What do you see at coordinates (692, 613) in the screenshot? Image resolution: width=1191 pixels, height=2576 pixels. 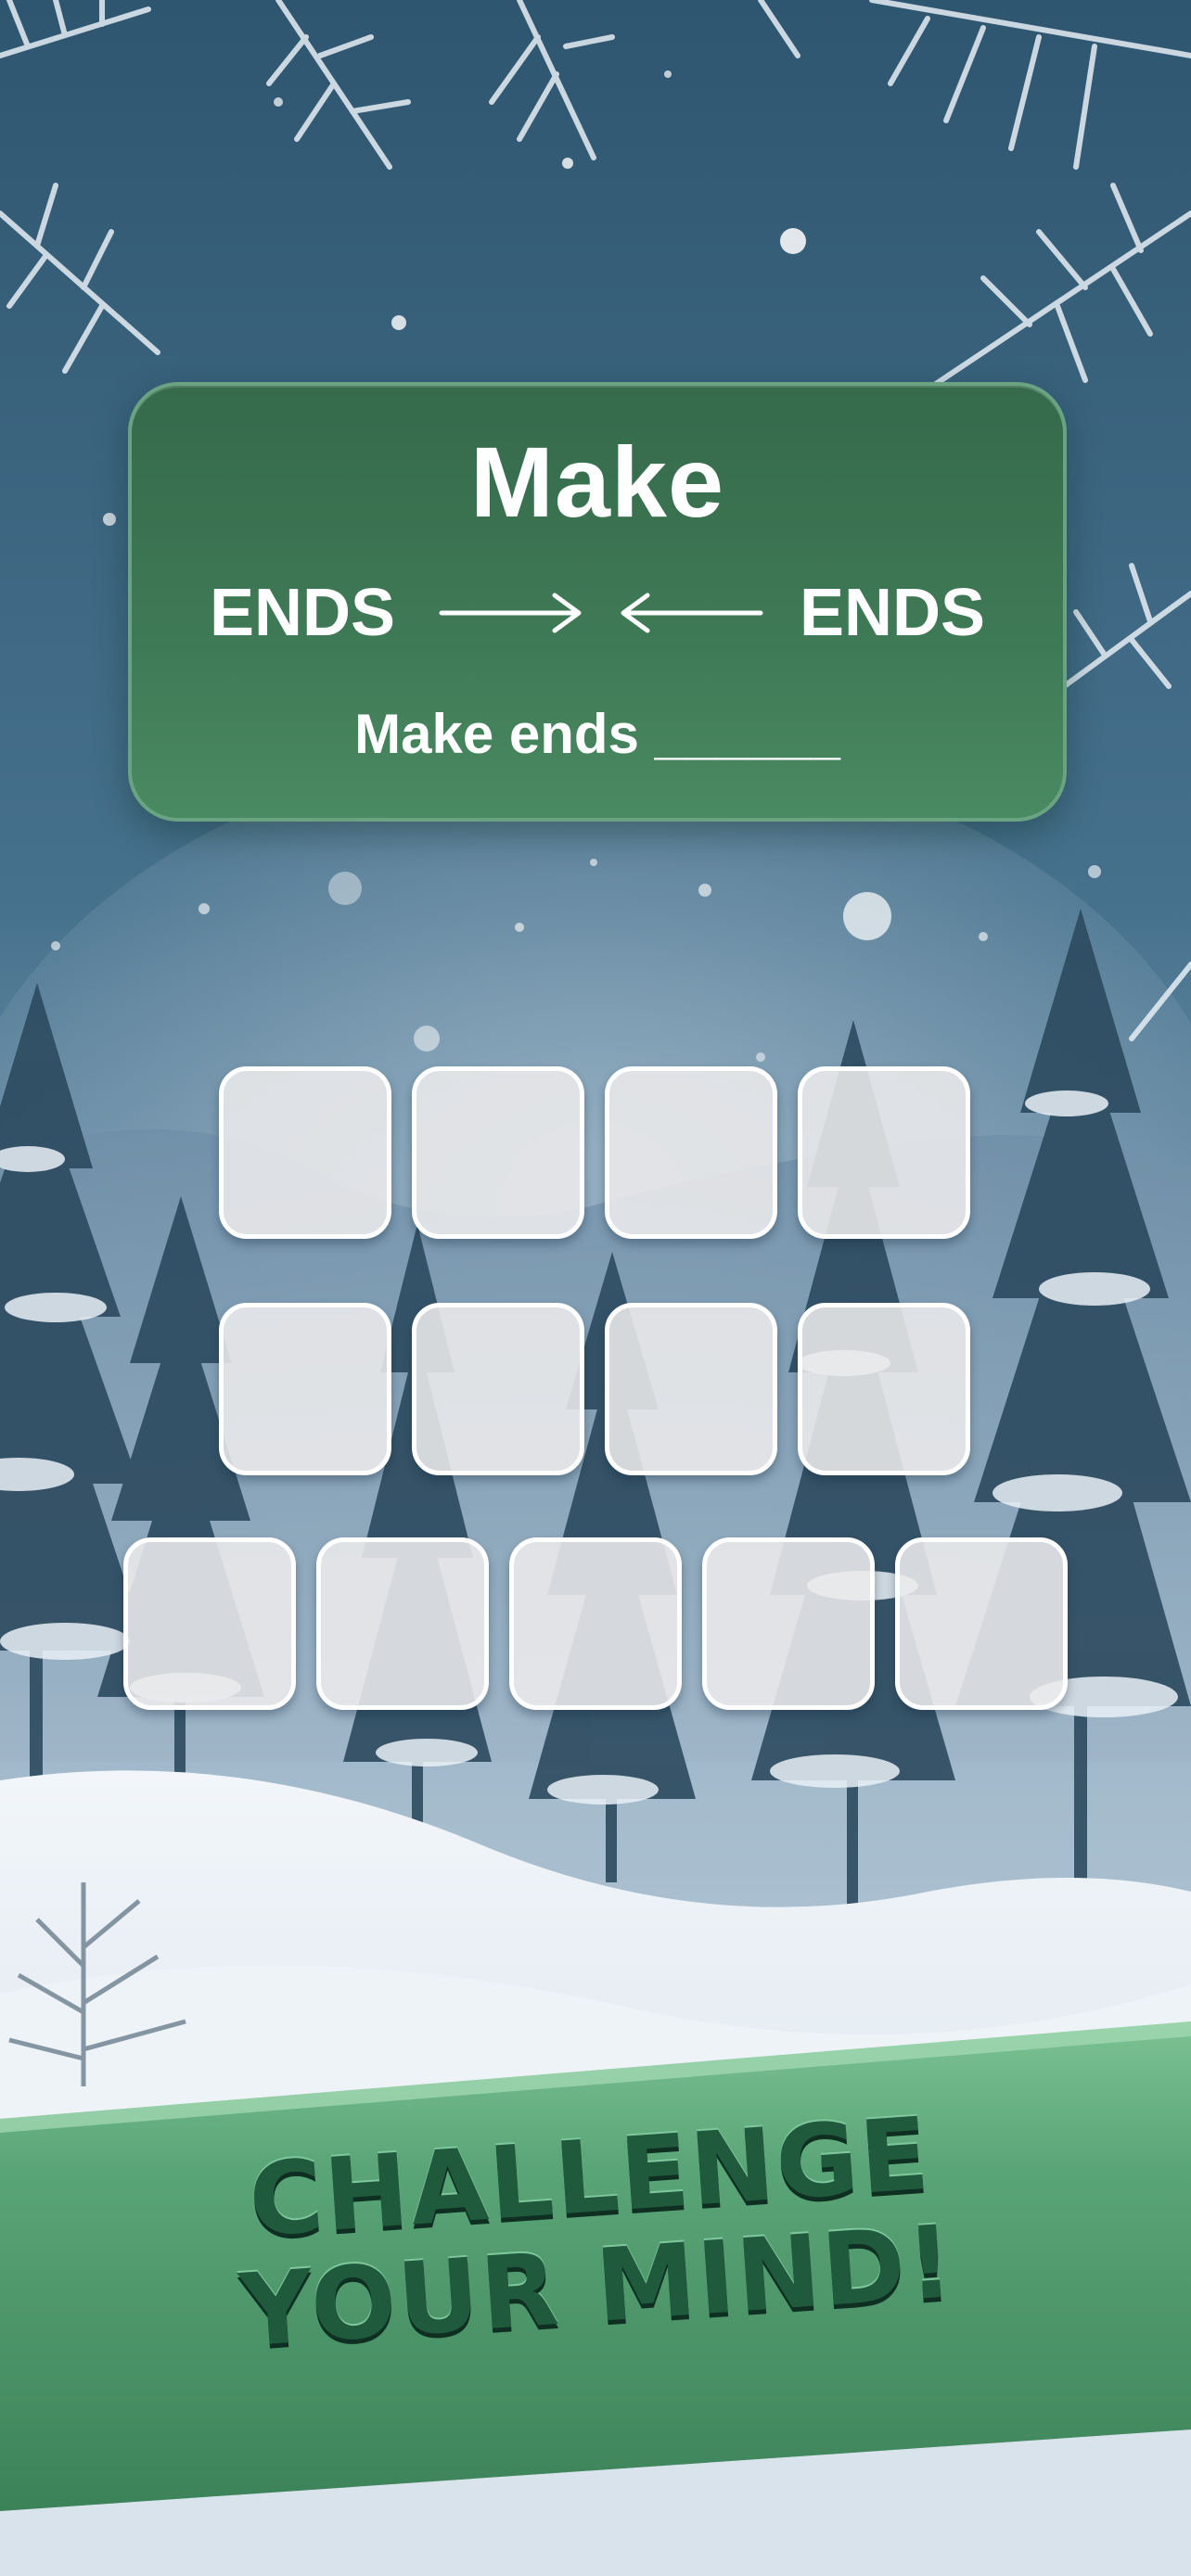 I see `arrow-left-icon` at bounding box center [692, 613].